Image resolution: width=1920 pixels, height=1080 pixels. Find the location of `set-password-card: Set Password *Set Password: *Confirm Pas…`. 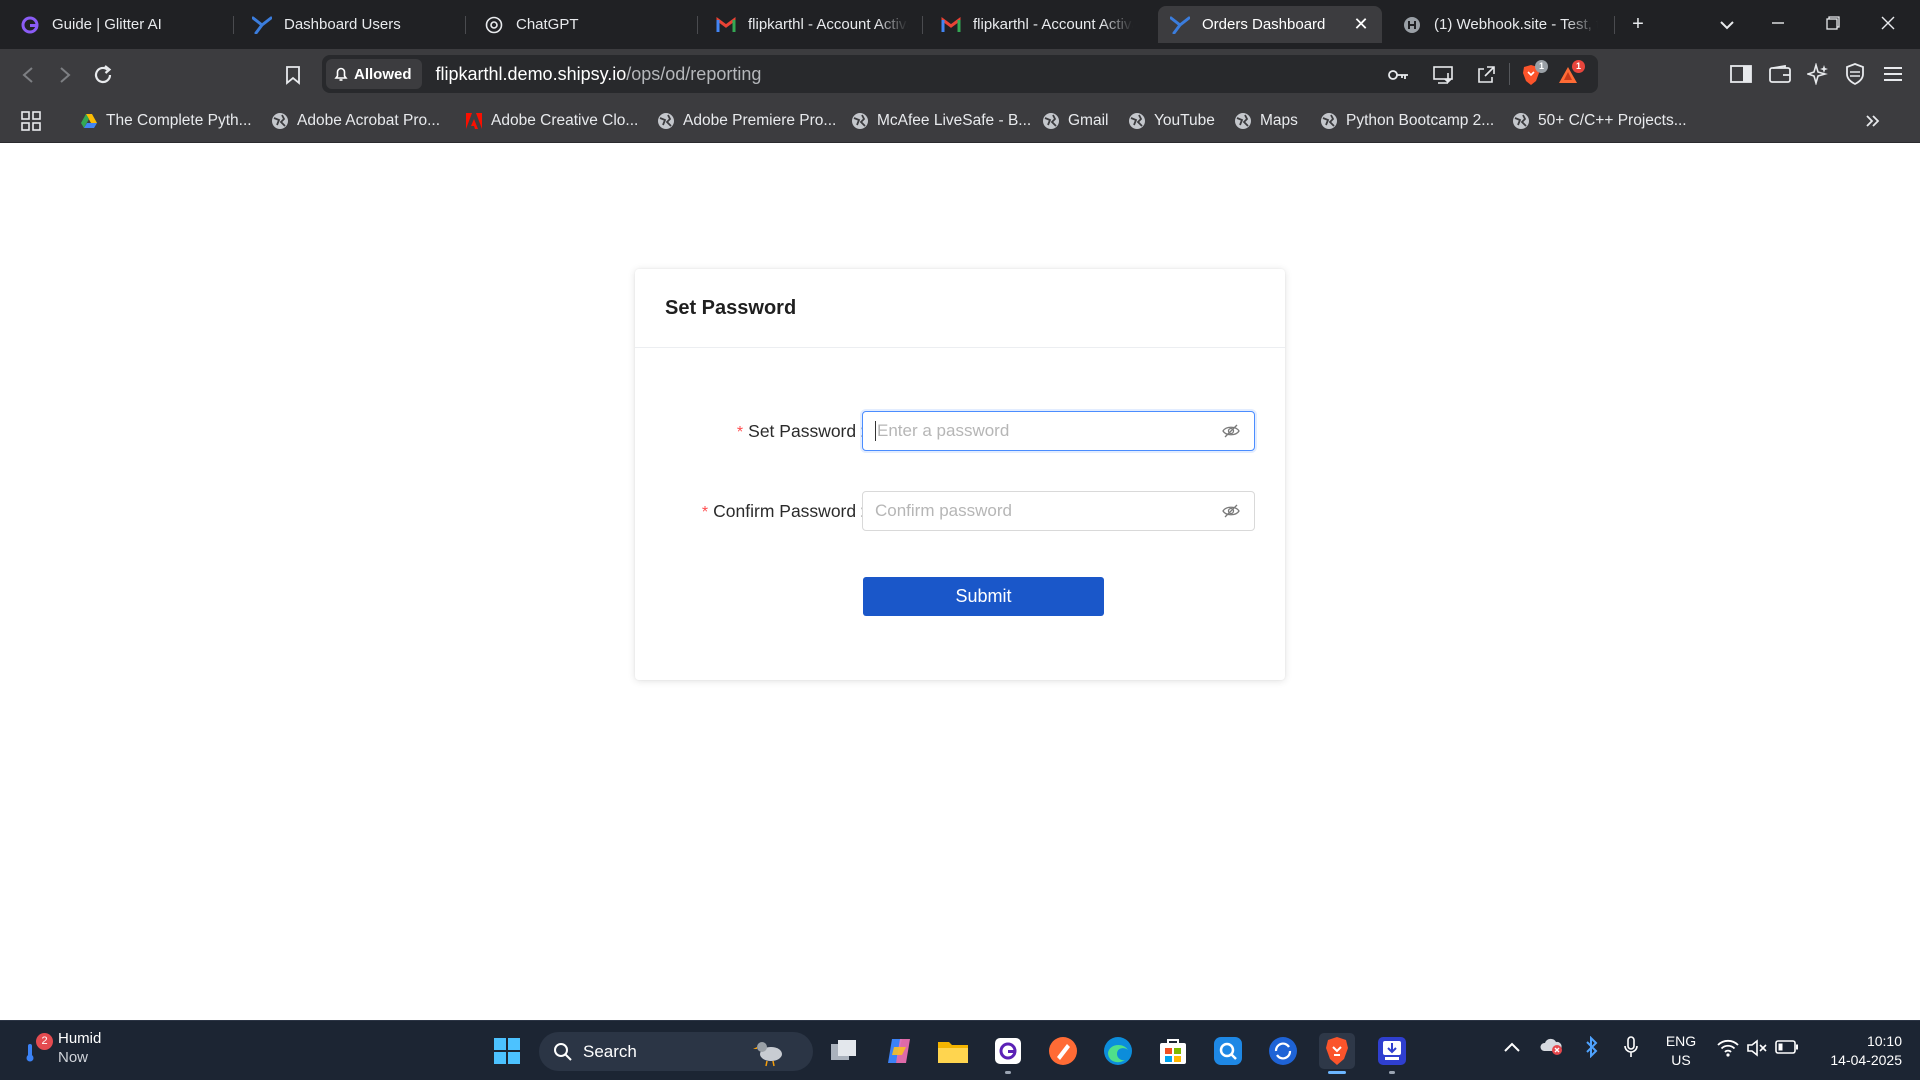

set-password-card: Set Password *Set Password: *Confirm Pas… is located at coordinates (960, 474).